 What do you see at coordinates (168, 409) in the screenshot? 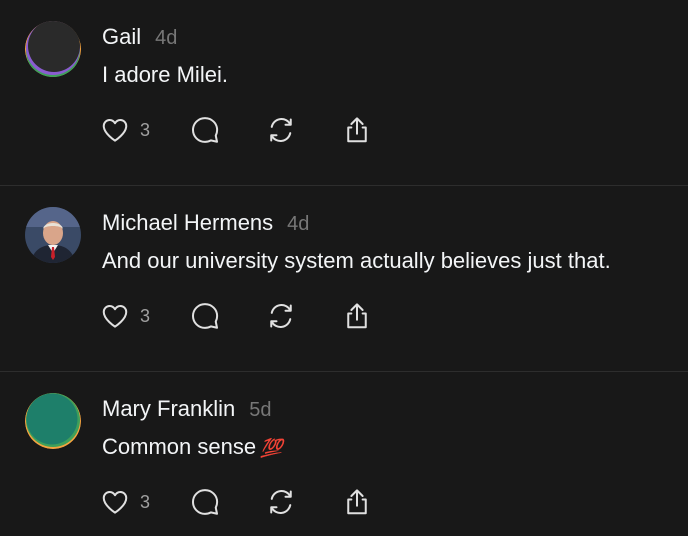
I see `author-name: Mary Franklin` at bounding box center [168, 409].